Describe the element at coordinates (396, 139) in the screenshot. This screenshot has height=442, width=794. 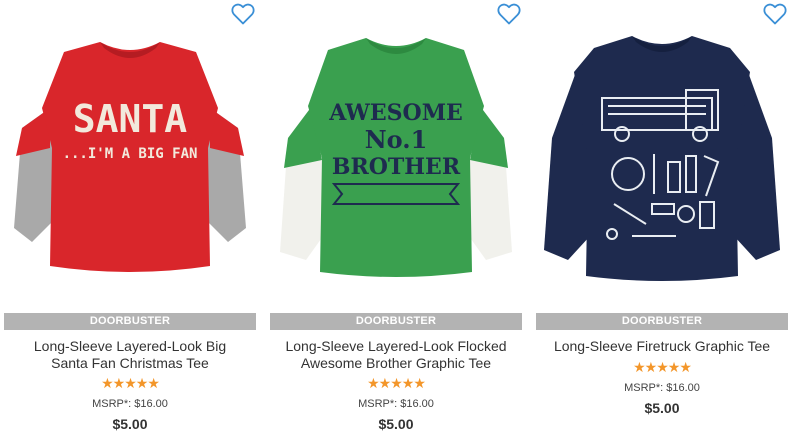
I see `shirt-print-subtext: No.1` at that location.